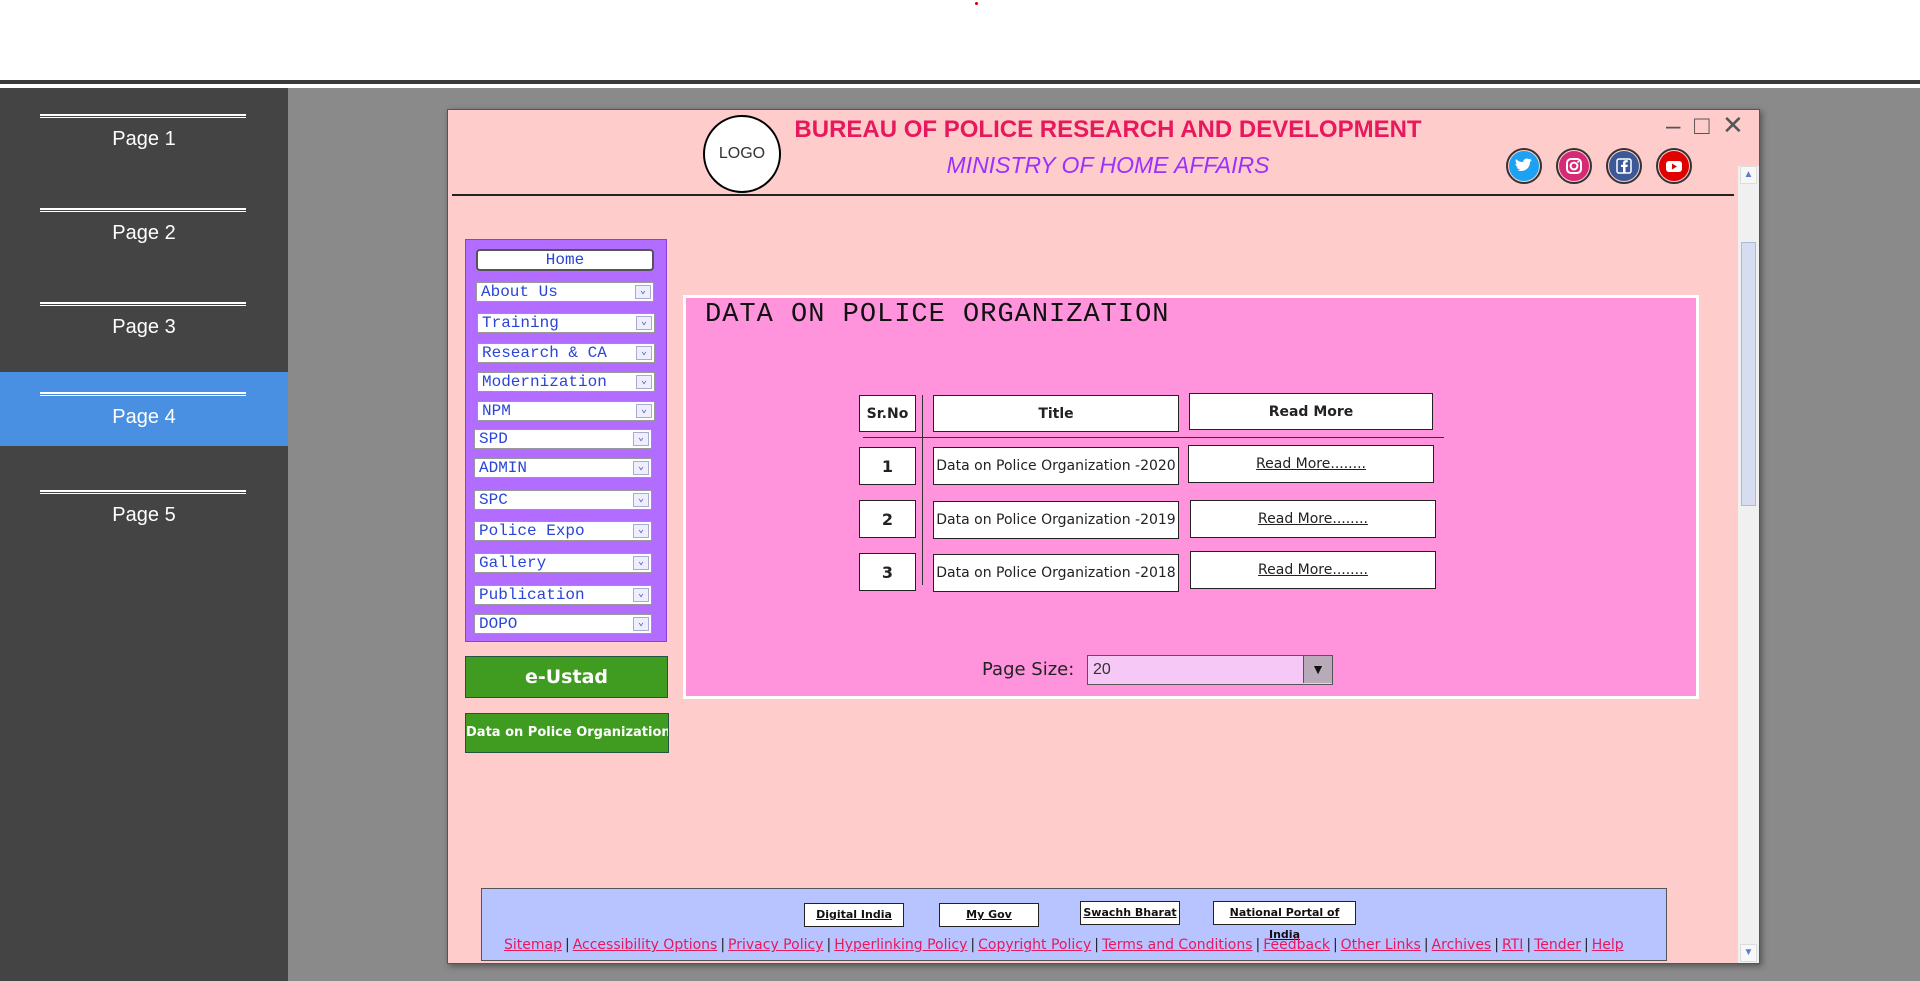 This screenshot has width=1920, height=981. What do you see at coordinates (1311, 411) in the screenshot?
I see `column-header-read-more: Read More` at bounding box center [1311, 411].